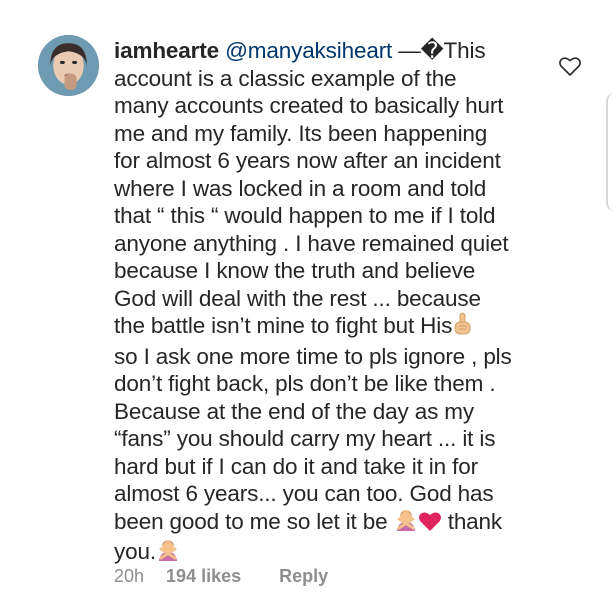  I want to click on comment-text: where I was locked in a room and told, so click(300, 188).